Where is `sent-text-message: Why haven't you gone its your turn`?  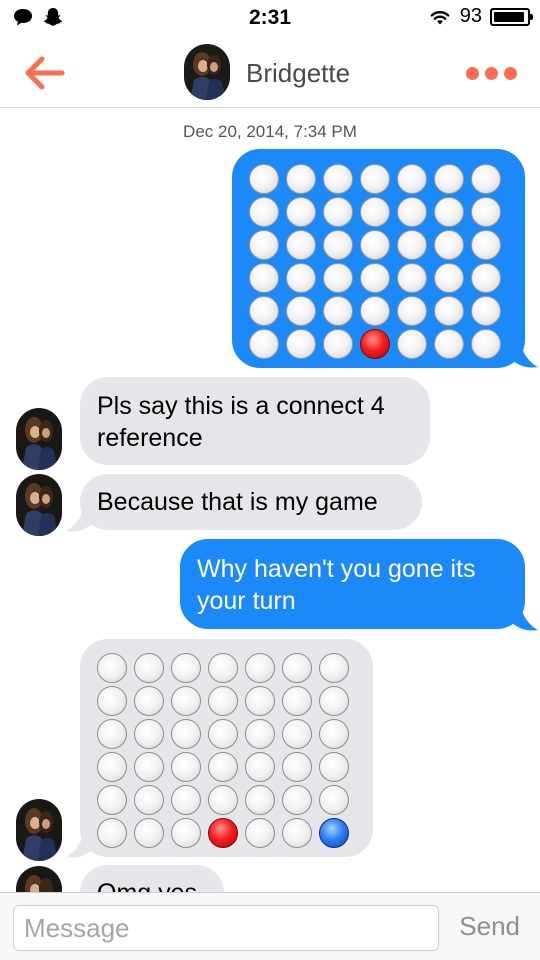 sent-text-message: Why haven't you gone its your turn is located at coordinates (352, 584).